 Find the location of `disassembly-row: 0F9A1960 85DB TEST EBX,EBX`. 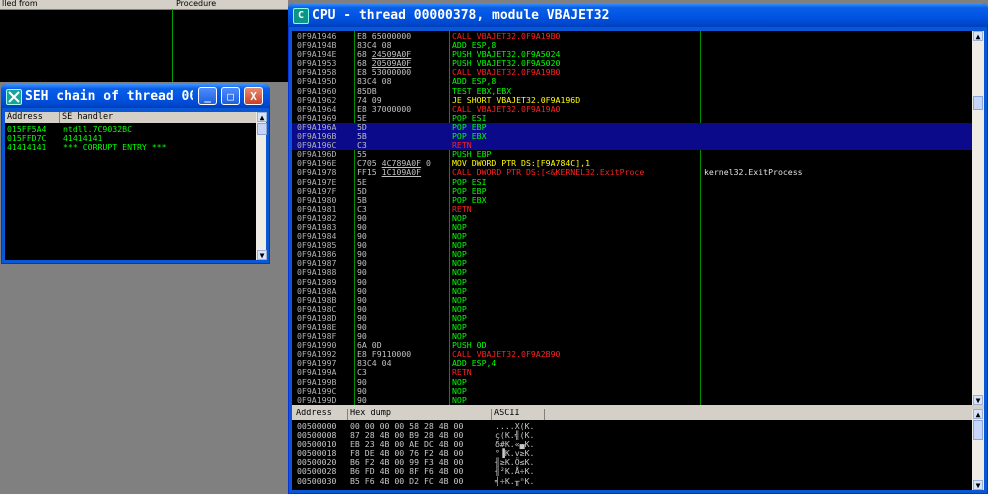

disassembly-row: 0F9A1960 85DB TEST EBX,EBX is located at coordinates (632, 91).